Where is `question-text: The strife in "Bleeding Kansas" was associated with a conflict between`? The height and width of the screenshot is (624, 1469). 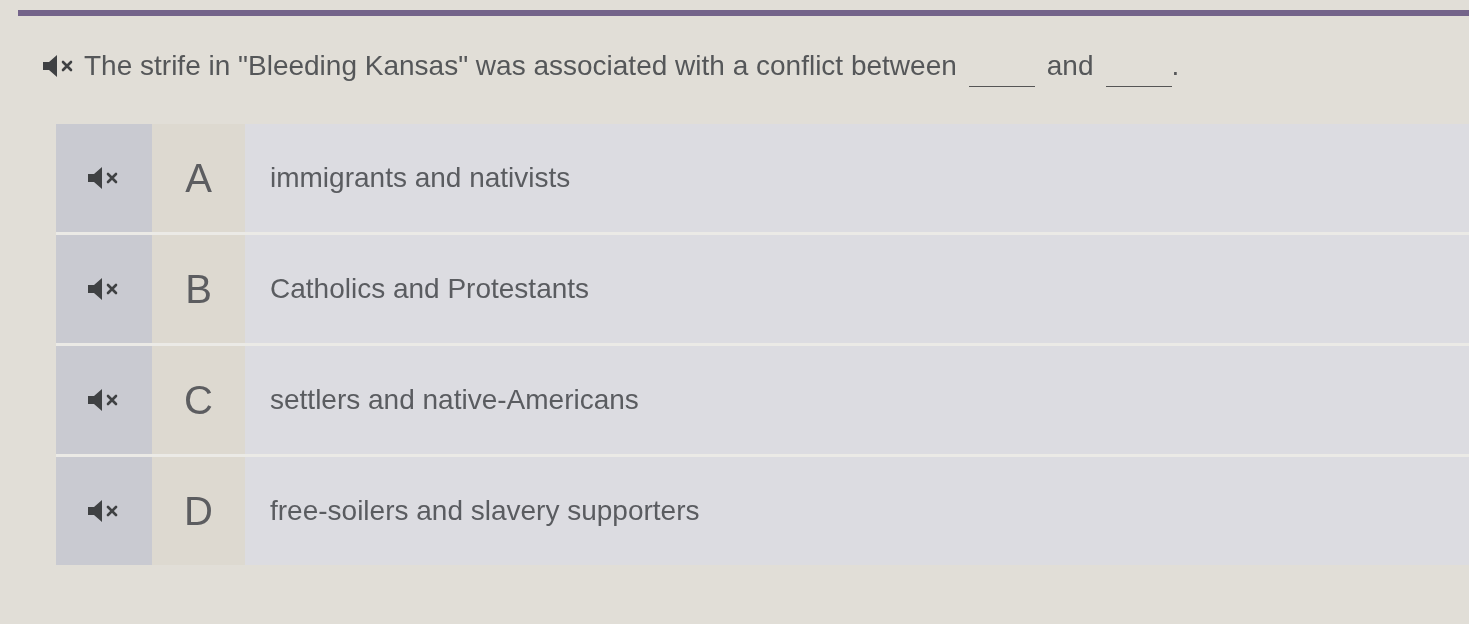
question-text: The strife in "Bleeding Kansas" was associated with a conflict between is located at coordinates (520, 66).